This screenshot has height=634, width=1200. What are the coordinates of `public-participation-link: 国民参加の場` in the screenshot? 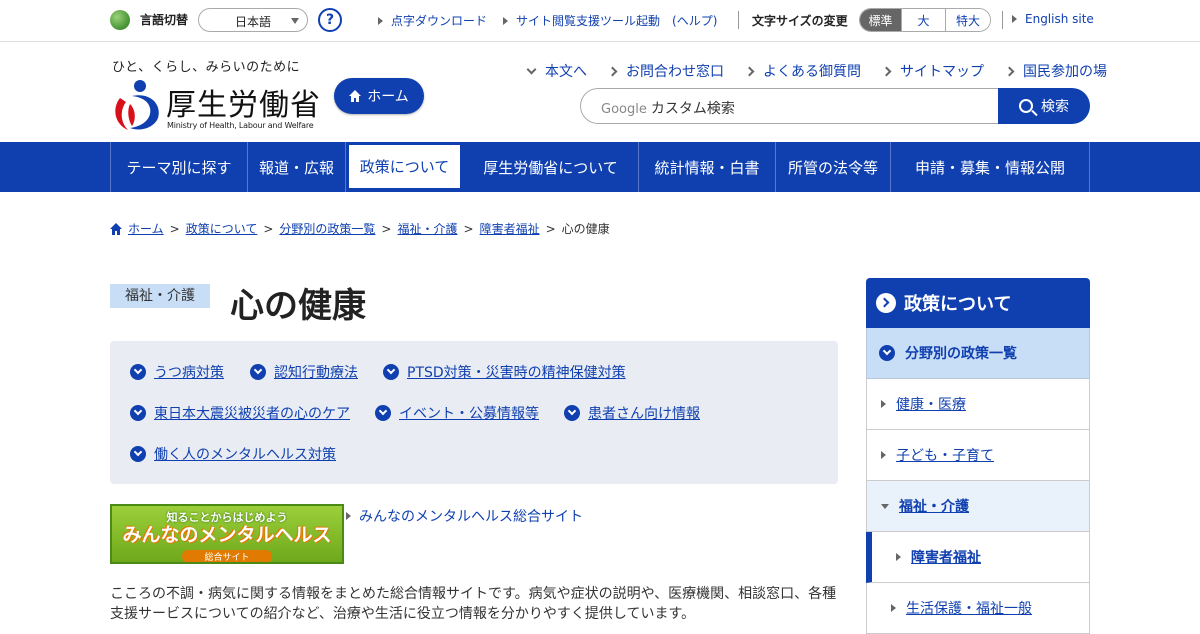 It's located at (1055, 71).